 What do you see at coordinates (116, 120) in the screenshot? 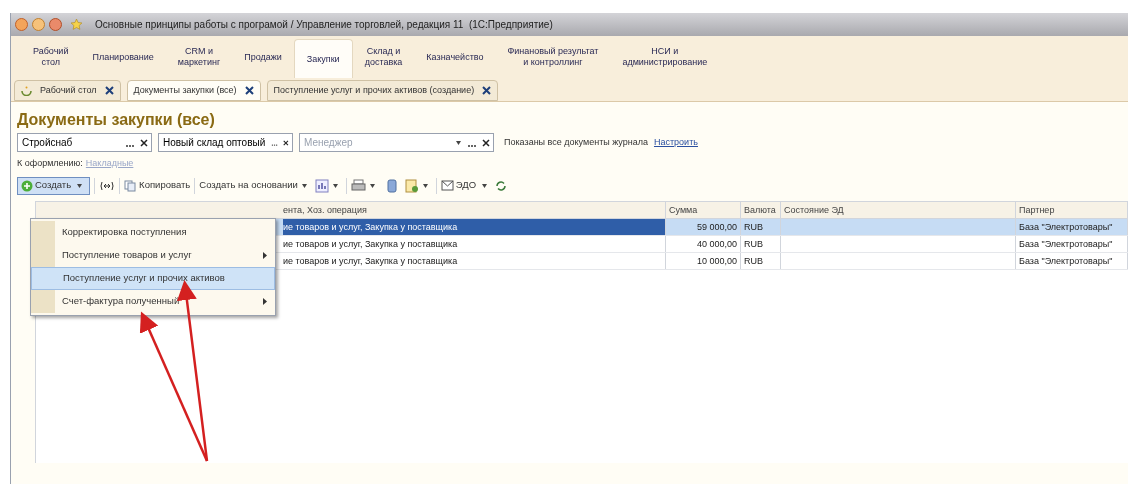
I see `form-title: Документы закупки (все)` at bounding box center [116, 120].